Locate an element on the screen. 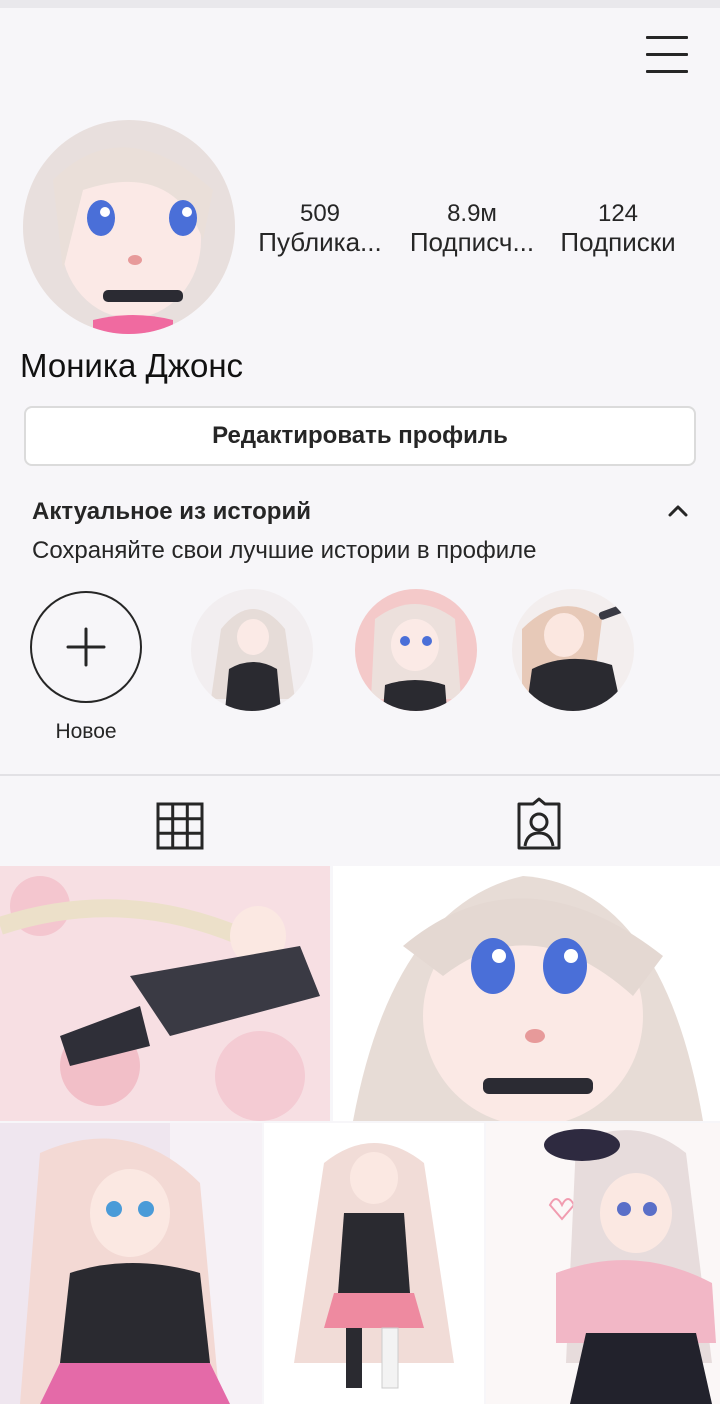 Image resolution: width=720 pixels, height=1404 pixels. grid-icon is located at coordinates (180, 826).